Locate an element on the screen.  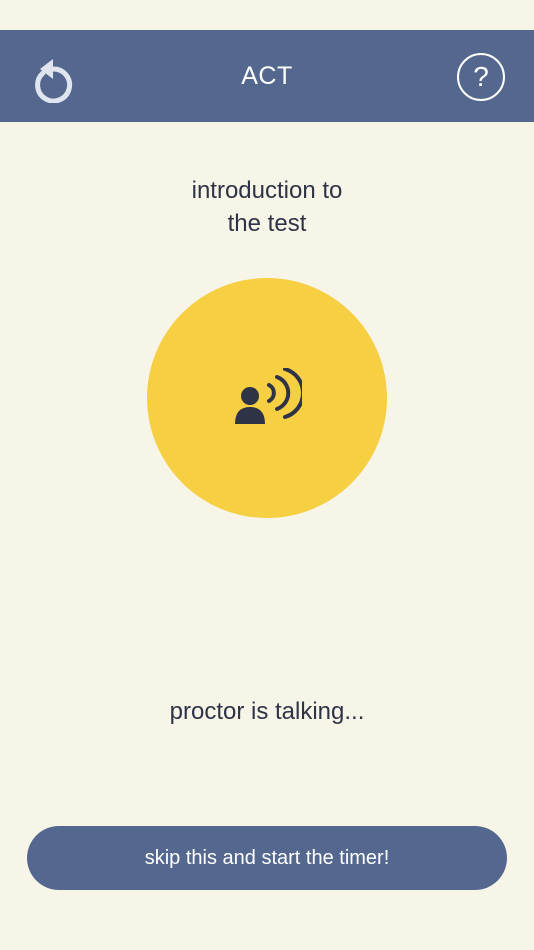
refresh-back-icon is located at coordinates (54, 81).